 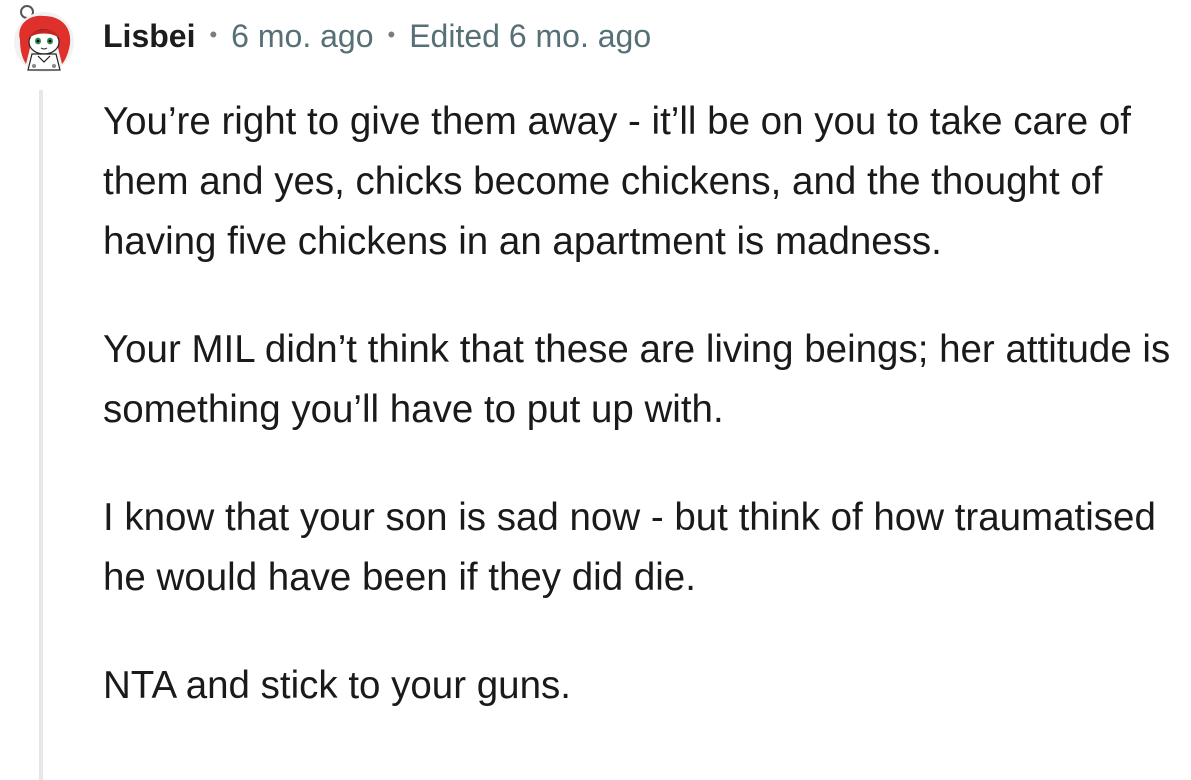 What do you see at coordinates (149, 36) in the screenshot?
I see `comment-author: Lisbei` at bounding box center [149, 36].